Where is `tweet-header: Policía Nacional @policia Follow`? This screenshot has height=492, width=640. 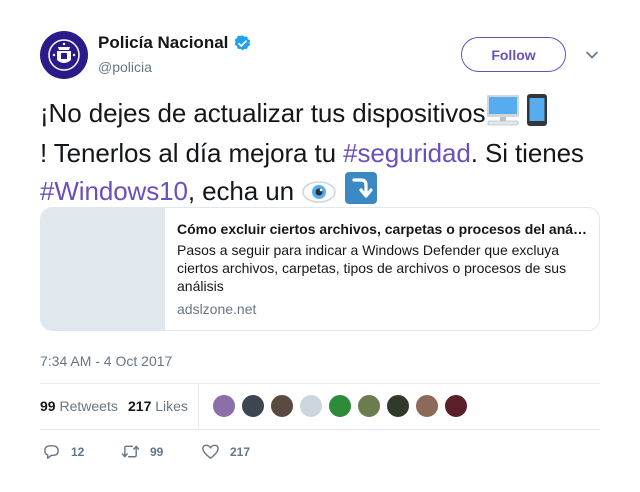
tweet-header: Policía Nacional @policia Follow is located at coordinates (320, 55).